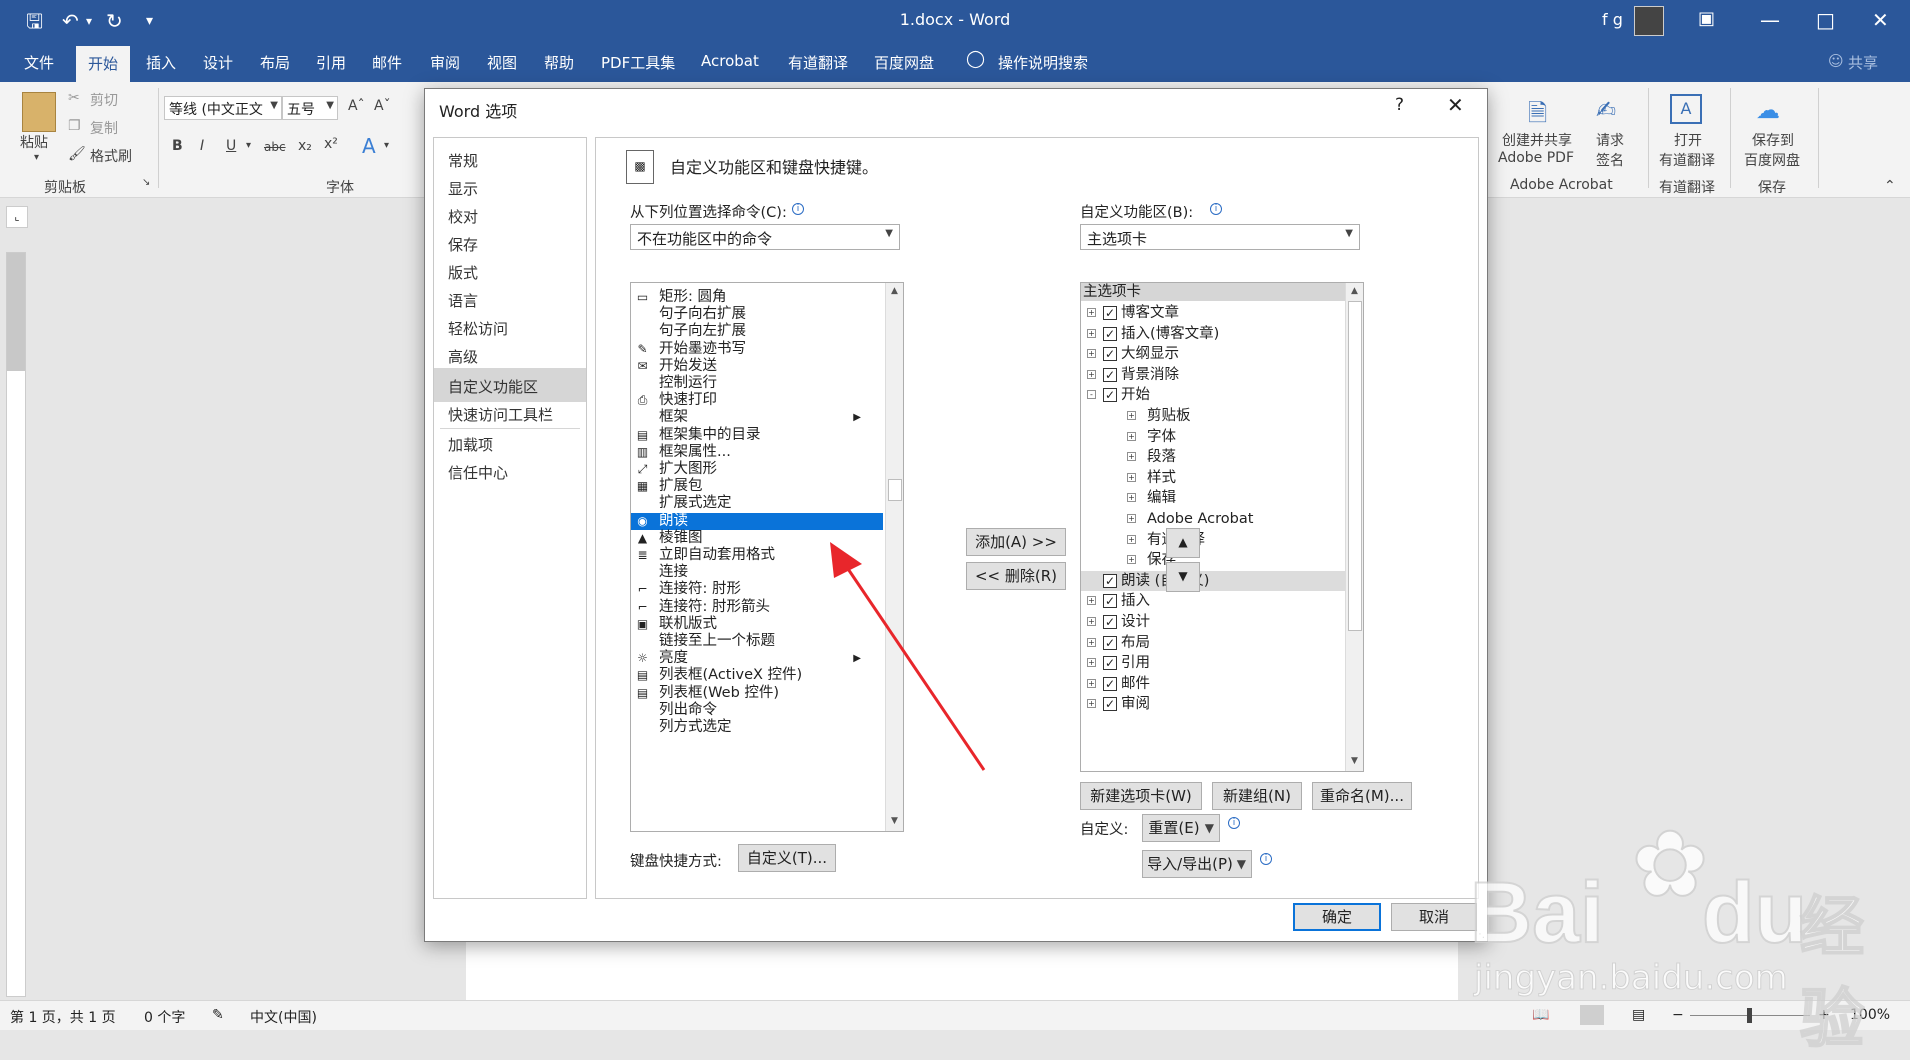  Describe the element at coordinates (1197, 864) in the screenshot. I see `import-export-dropdown: 导入/导出(P) ▼` at that location.